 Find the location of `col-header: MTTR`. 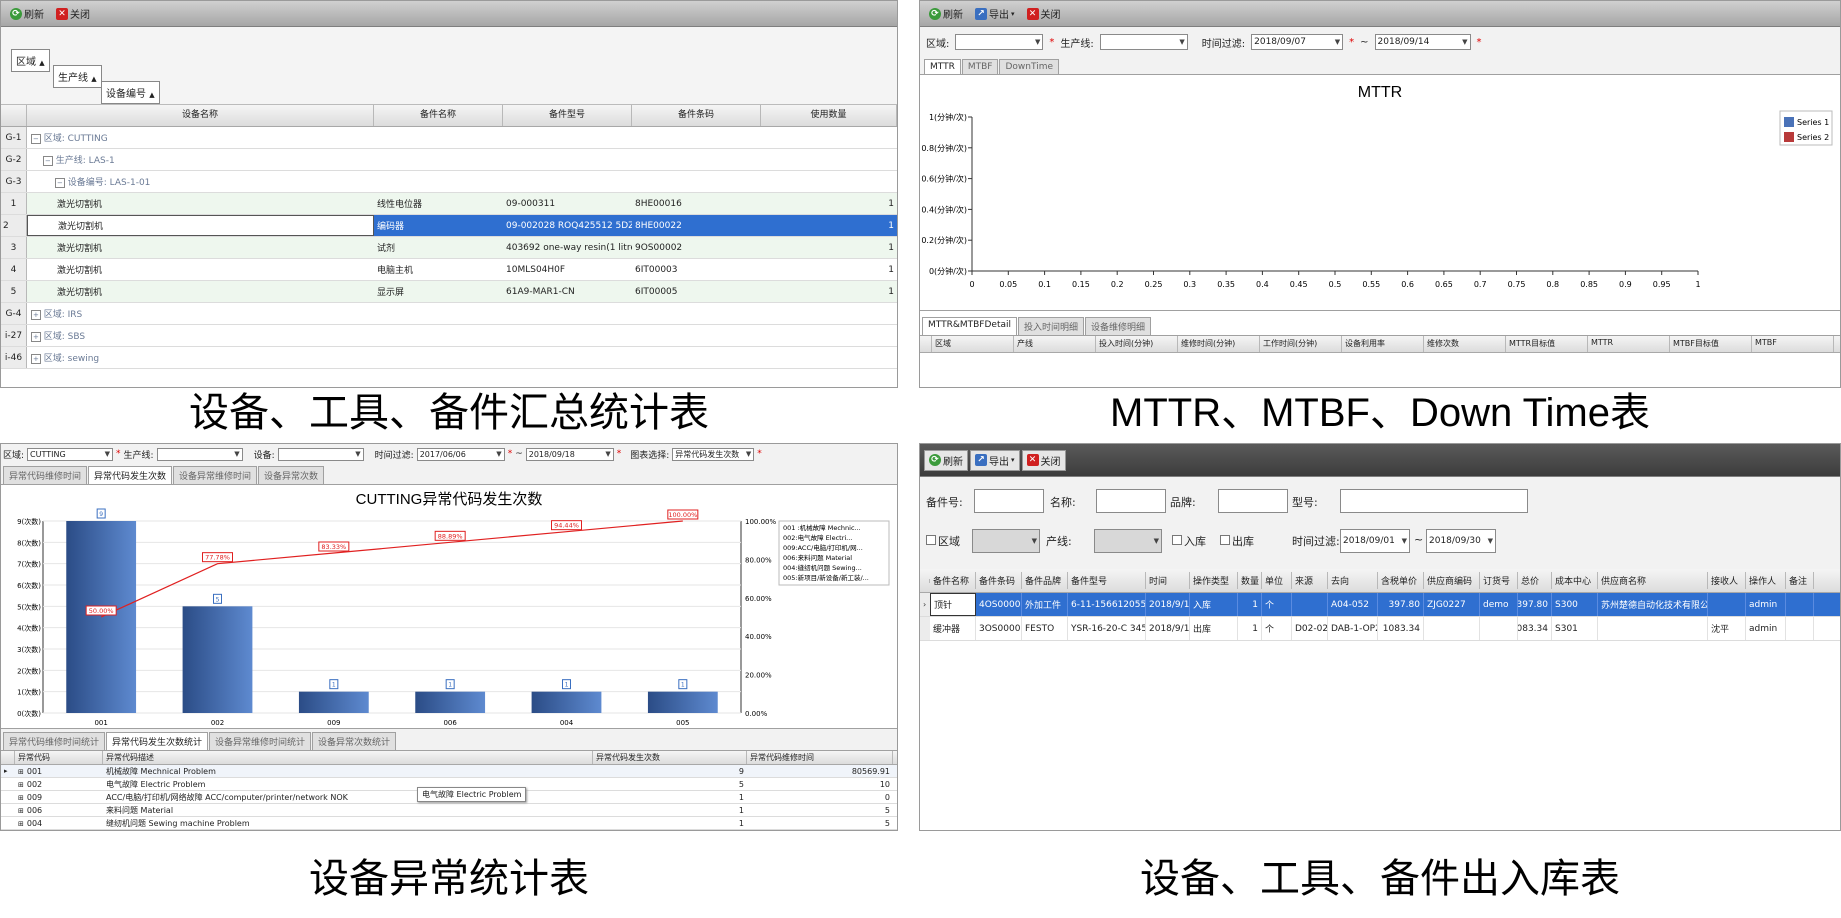

col-header: MTTR is located at coordinates (1629, 344).